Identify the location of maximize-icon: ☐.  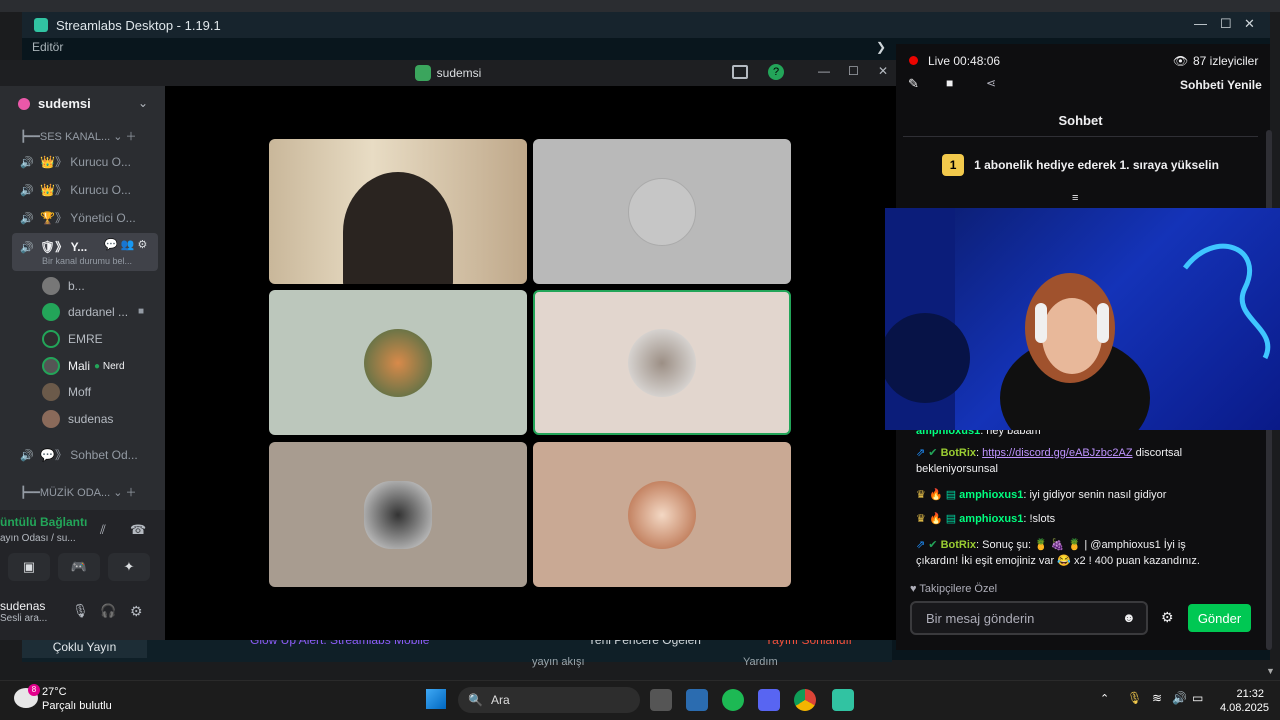
(1226, 24).